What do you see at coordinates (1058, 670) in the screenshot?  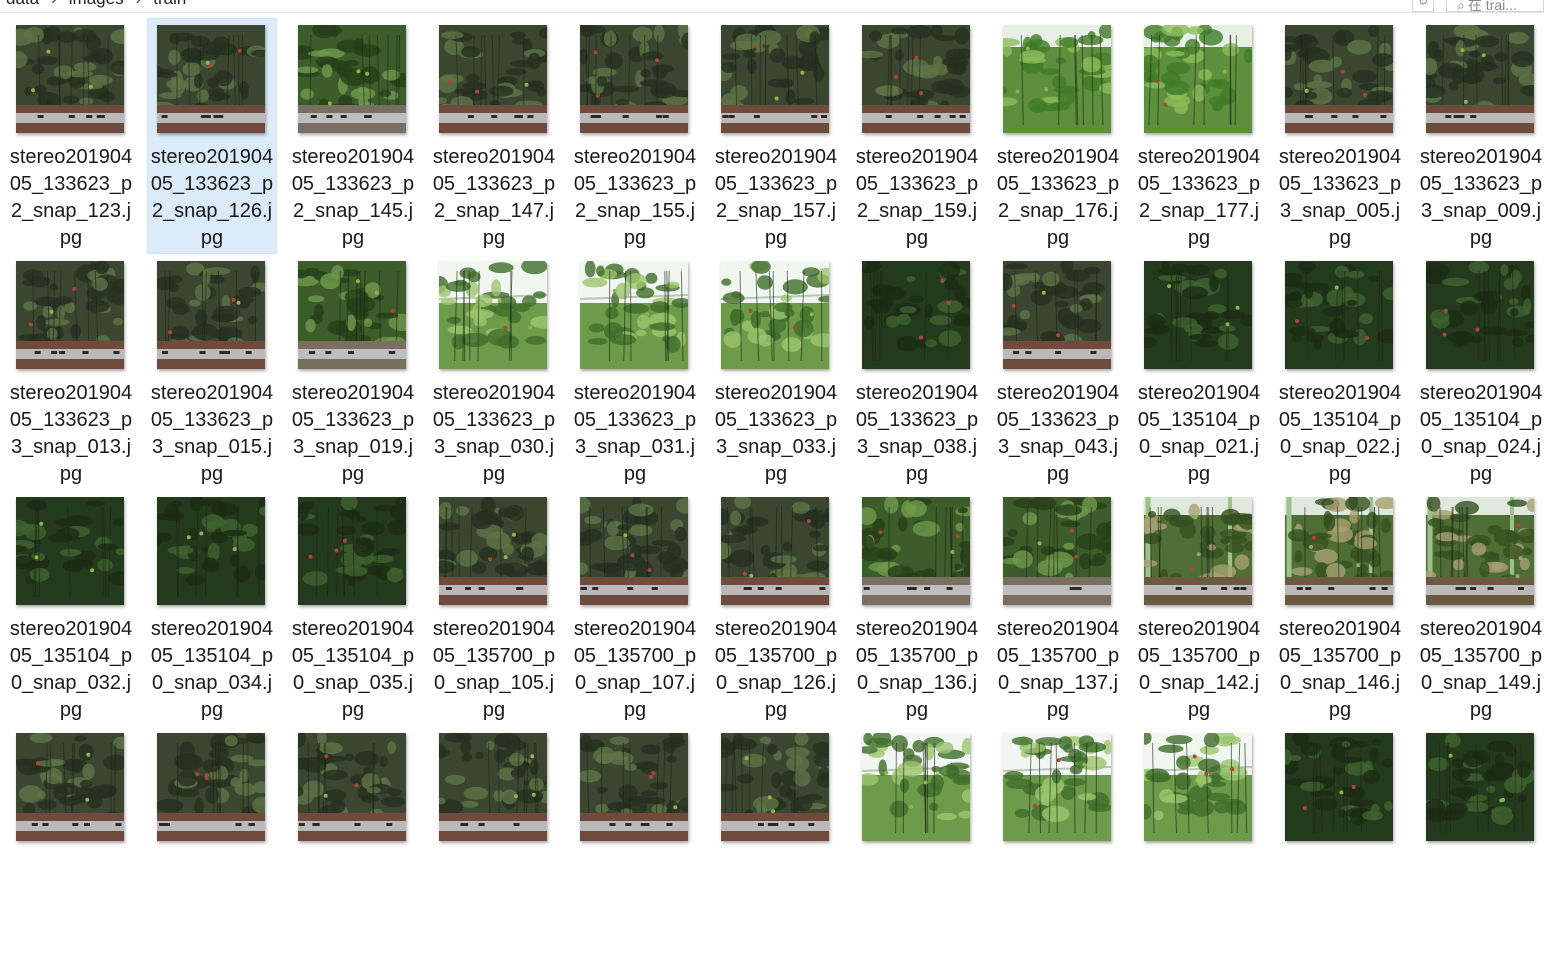 I see `file-name-label: stereo20190405_135700_p0_snap_137.jpg` at bounding box center [1058, 670].